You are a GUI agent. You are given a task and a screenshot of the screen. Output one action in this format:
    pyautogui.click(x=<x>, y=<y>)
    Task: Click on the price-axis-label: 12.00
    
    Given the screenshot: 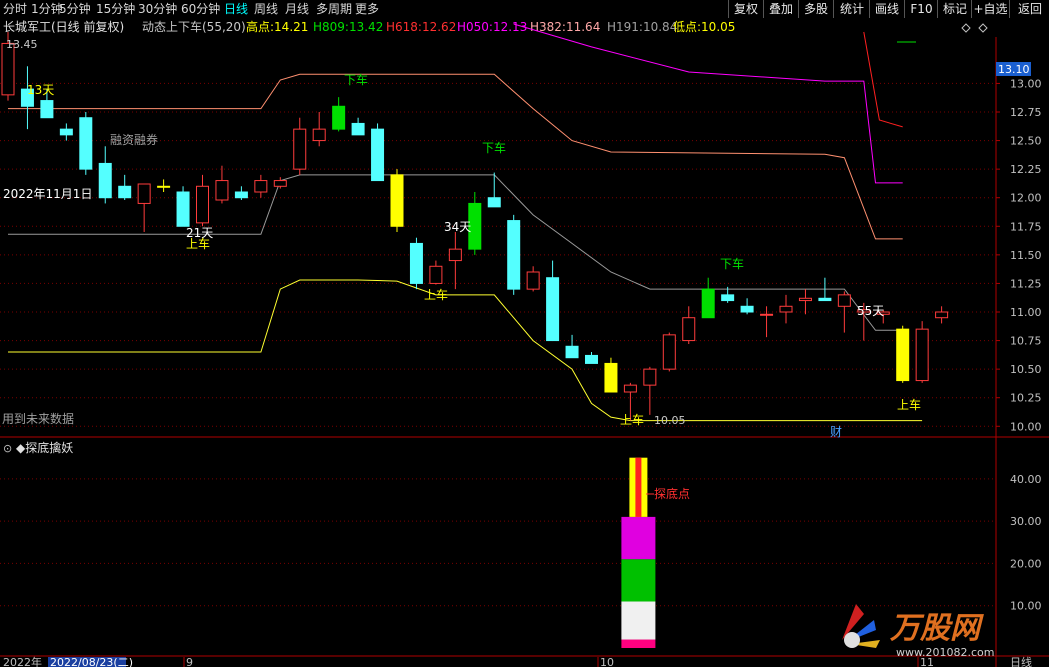 What is the action you would take?
    pyautogui.click(x=1026, y=198)
    